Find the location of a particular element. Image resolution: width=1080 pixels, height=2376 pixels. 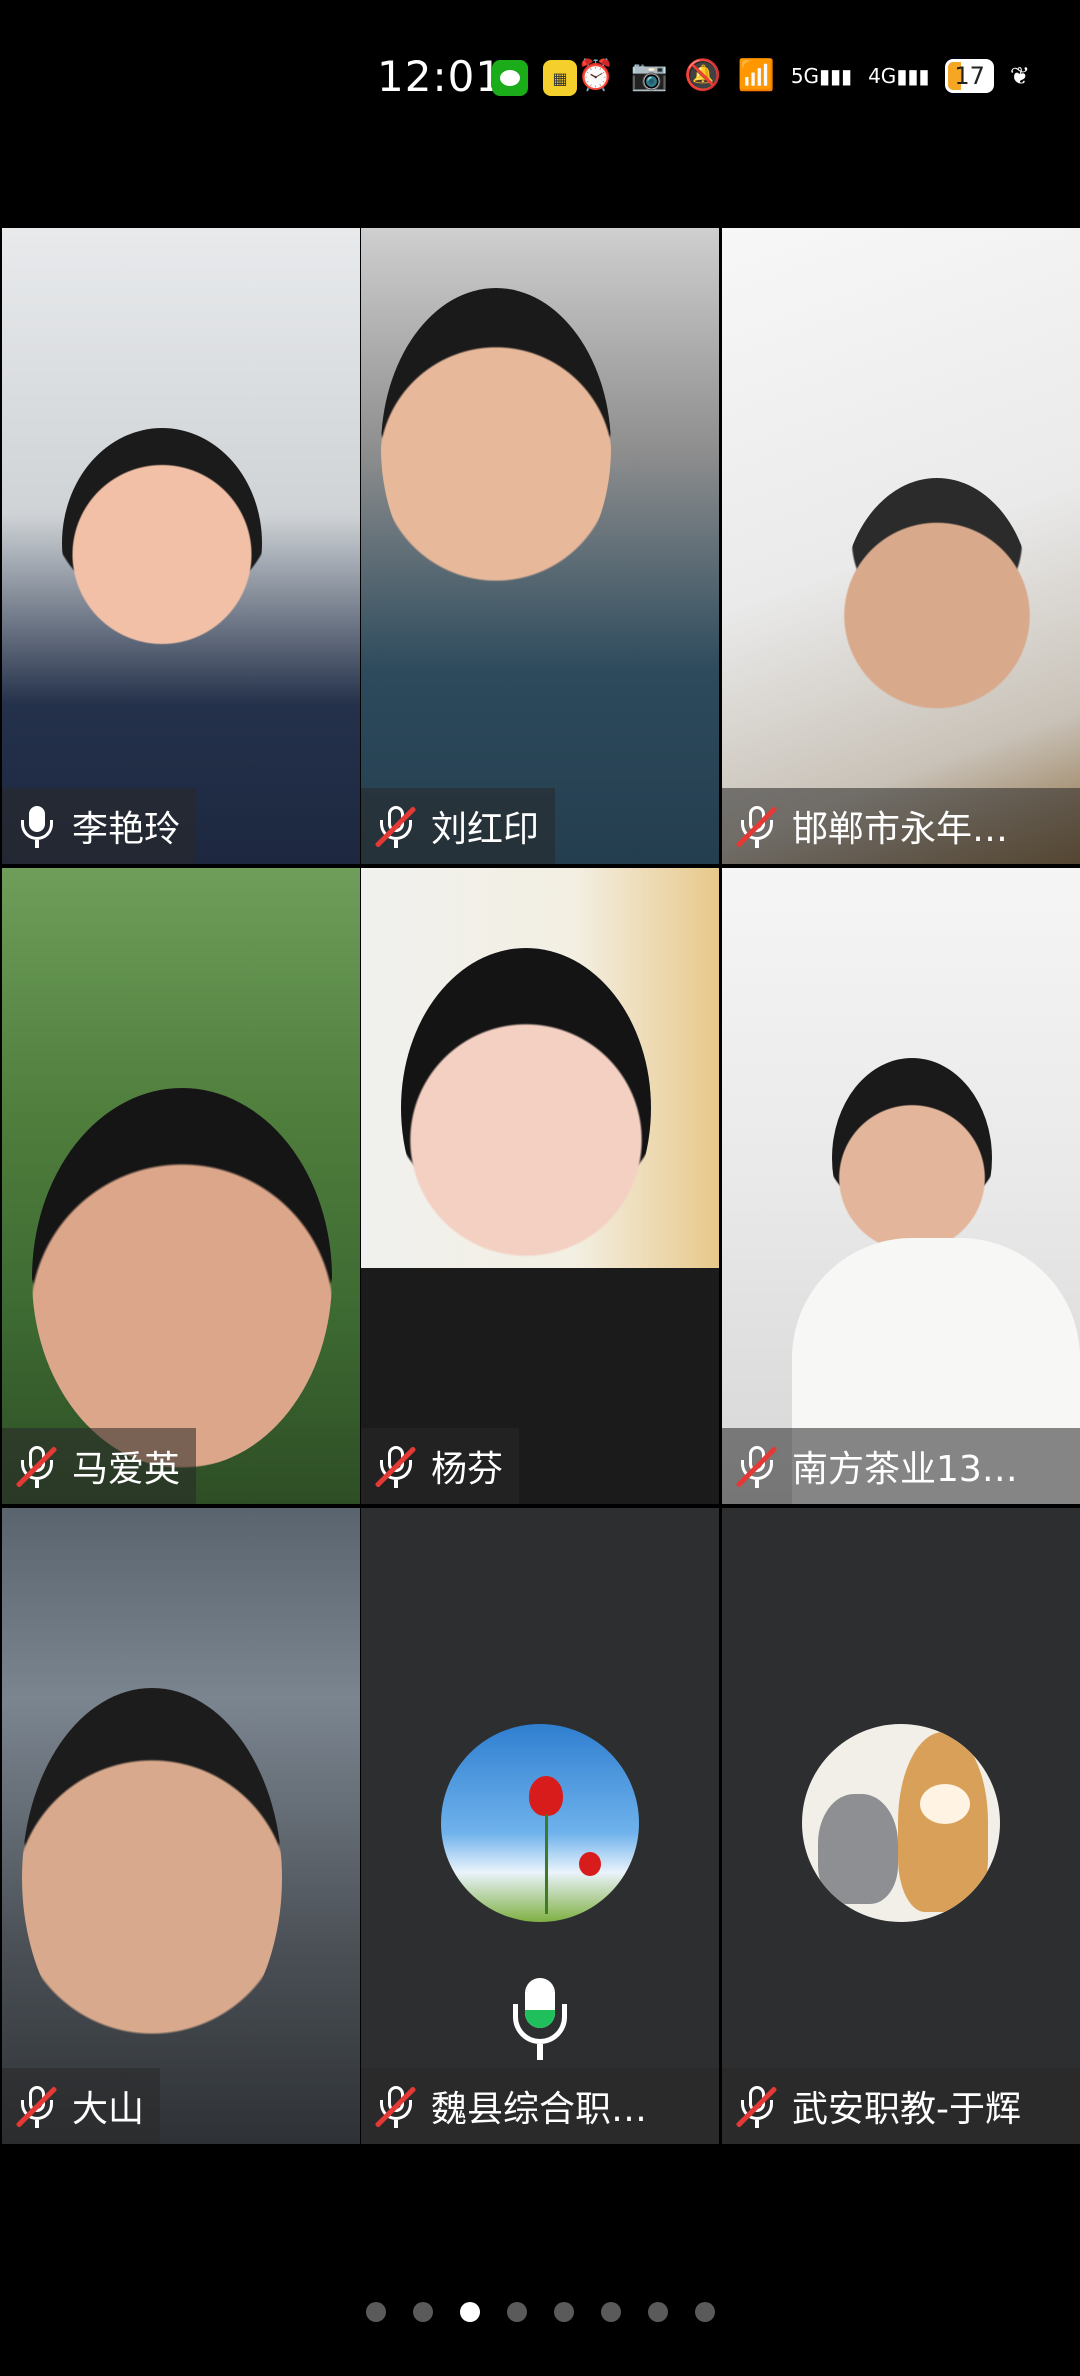

participant-label: 杨芬 is located at coordinates (440, 1466).